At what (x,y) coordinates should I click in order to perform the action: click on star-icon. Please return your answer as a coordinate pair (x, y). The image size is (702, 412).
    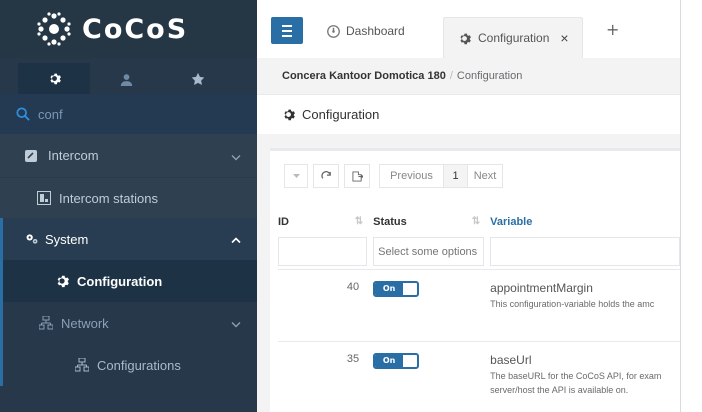
    Looking at the image, I should click on (198, 78).